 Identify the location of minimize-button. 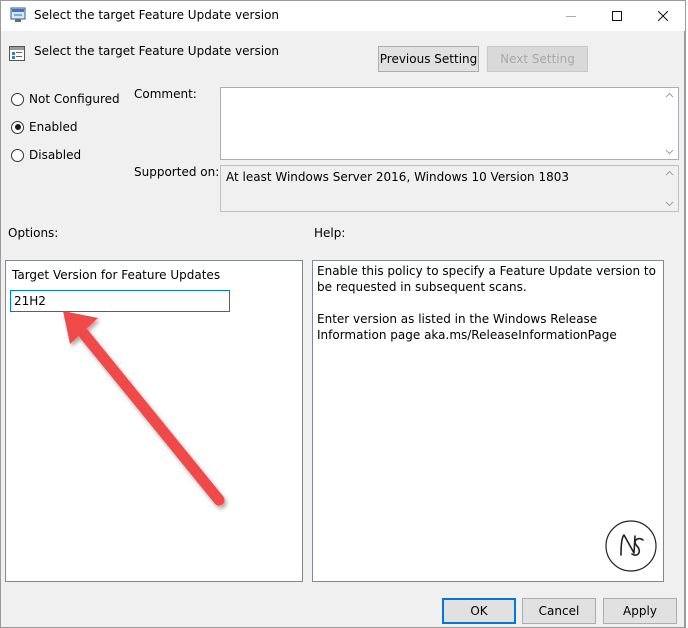
(571, 16).